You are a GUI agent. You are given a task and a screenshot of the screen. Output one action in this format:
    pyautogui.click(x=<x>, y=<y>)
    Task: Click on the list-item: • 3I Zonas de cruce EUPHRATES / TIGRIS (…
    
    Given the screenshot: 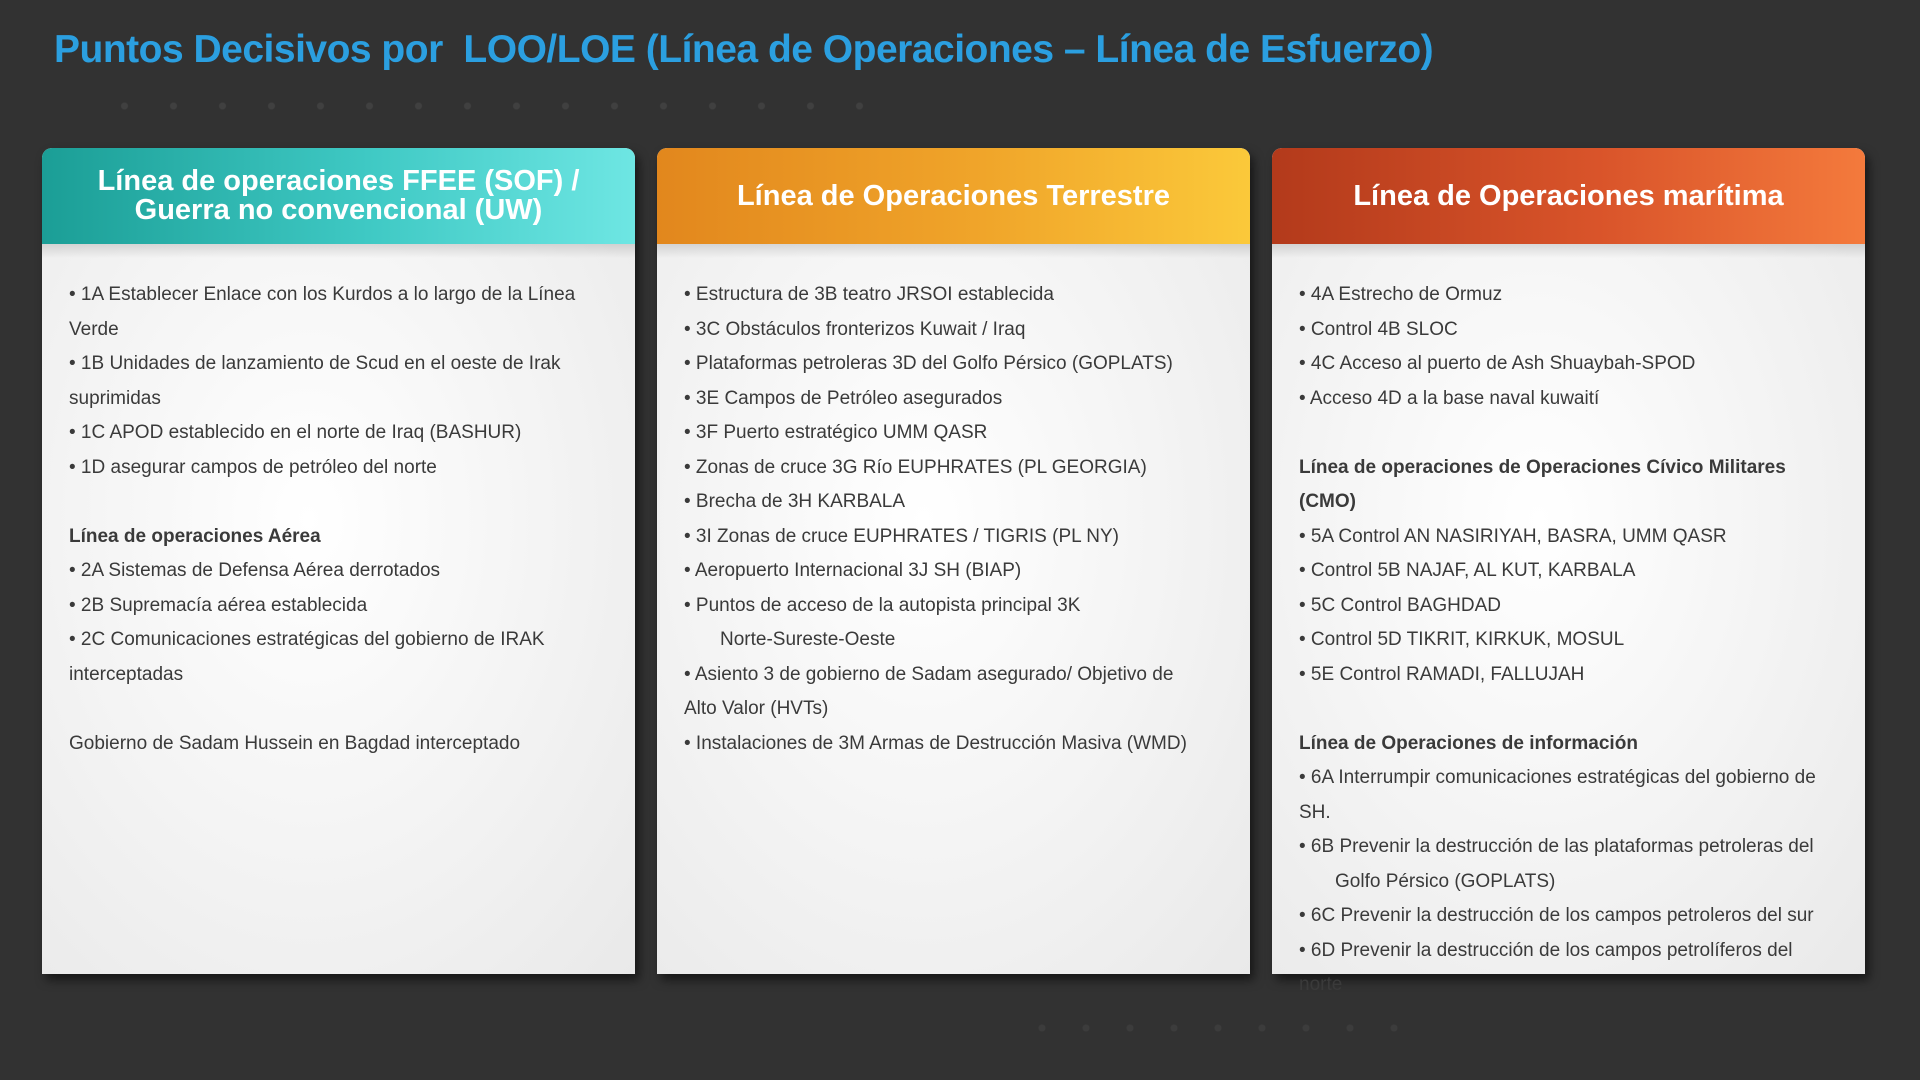 What is the action you would take?
    pyautogui.click(x=901, y=536)
    